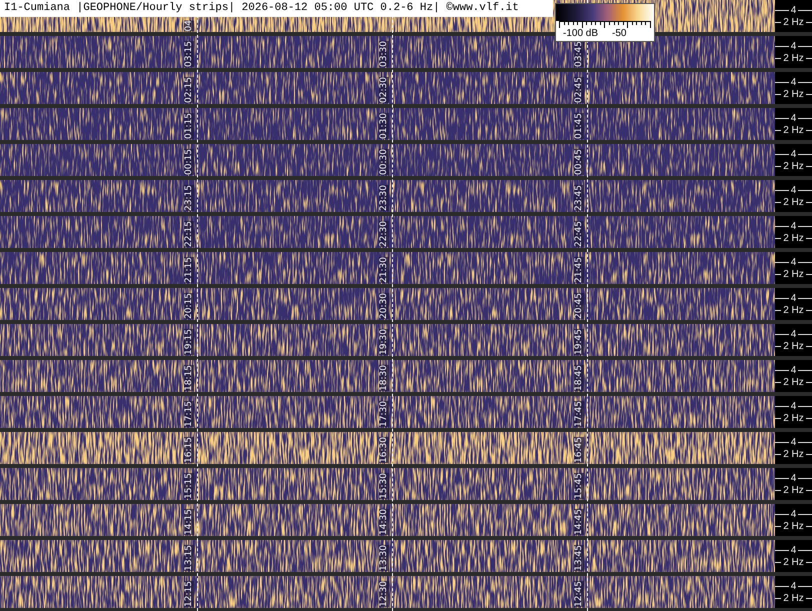  Describe the element at coordinates (384, 306) in the screenshot. I see `time-label: 20:30` at that location.